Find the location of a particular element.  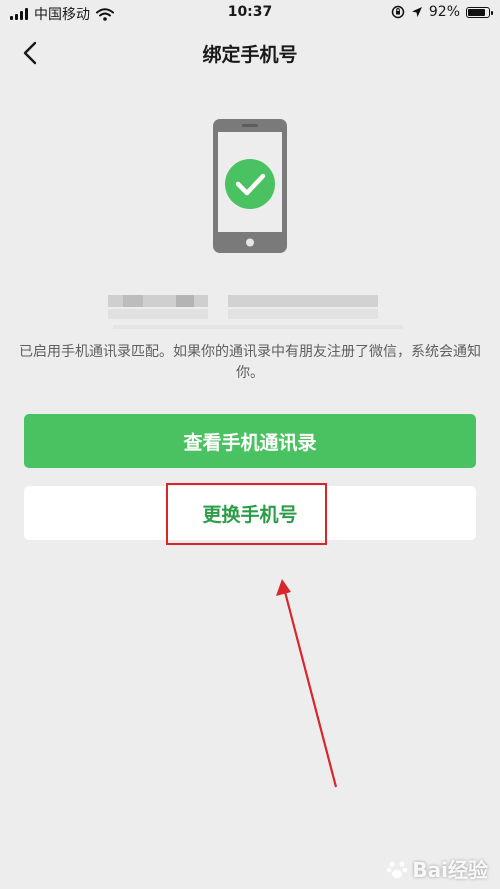

view-contacts-button: 查看手机通讯录 is located at coordinates (250, 441).